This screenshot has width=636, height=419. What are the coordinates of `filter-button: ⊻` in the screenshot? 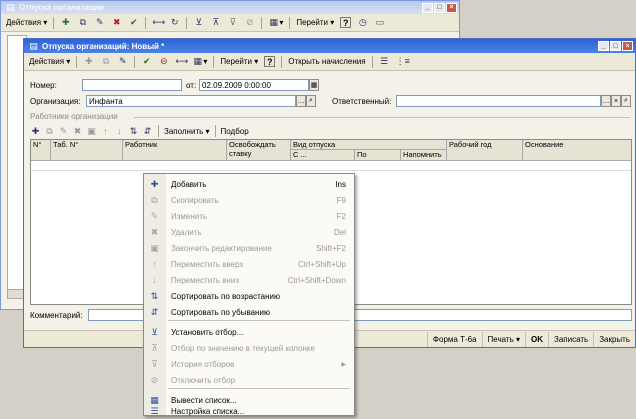 It's located at (198, 23).